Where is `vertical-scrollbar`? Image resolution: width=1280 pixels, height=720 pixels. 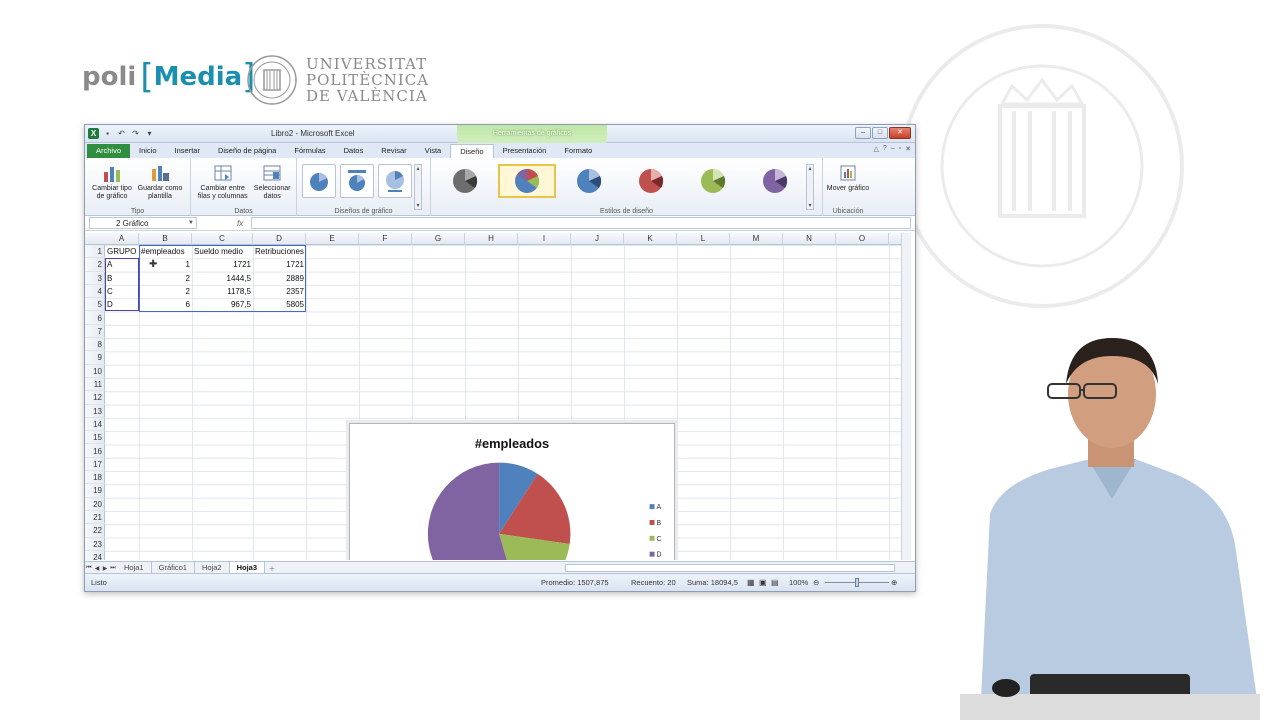
vertical-scrollbar is located at coordinates (906, 396).